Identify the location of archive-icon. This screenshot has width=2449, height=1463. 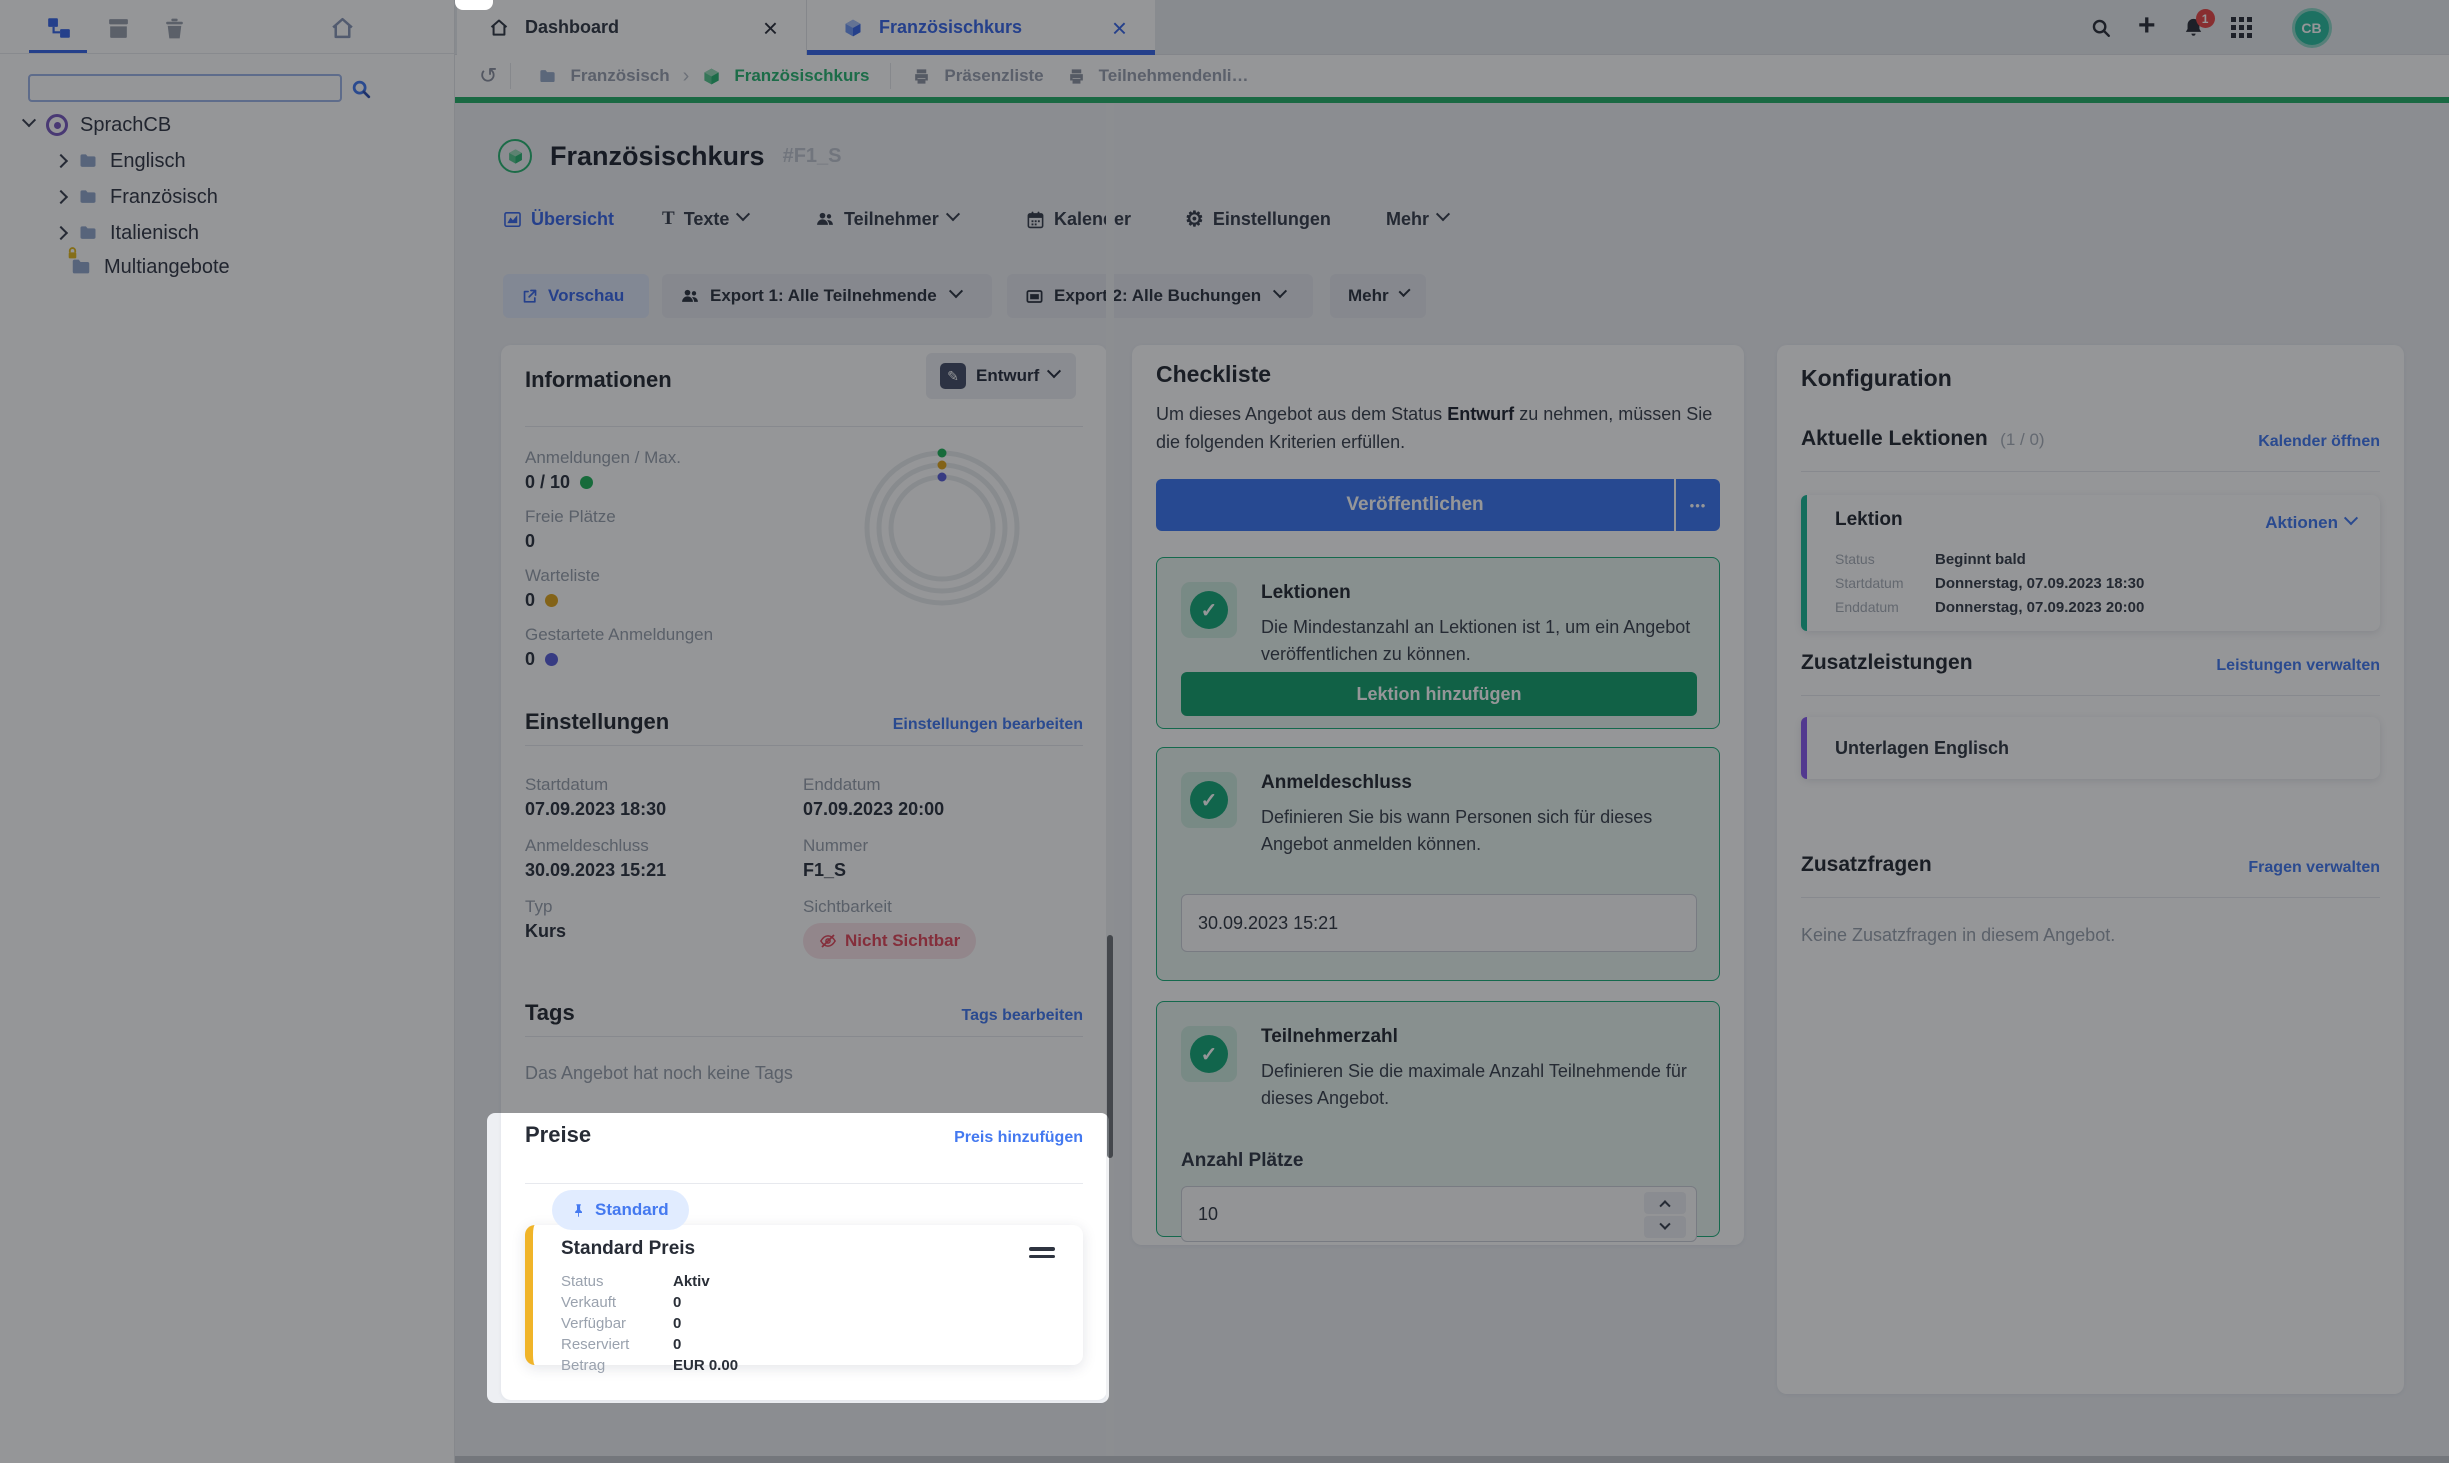
(118, 28).